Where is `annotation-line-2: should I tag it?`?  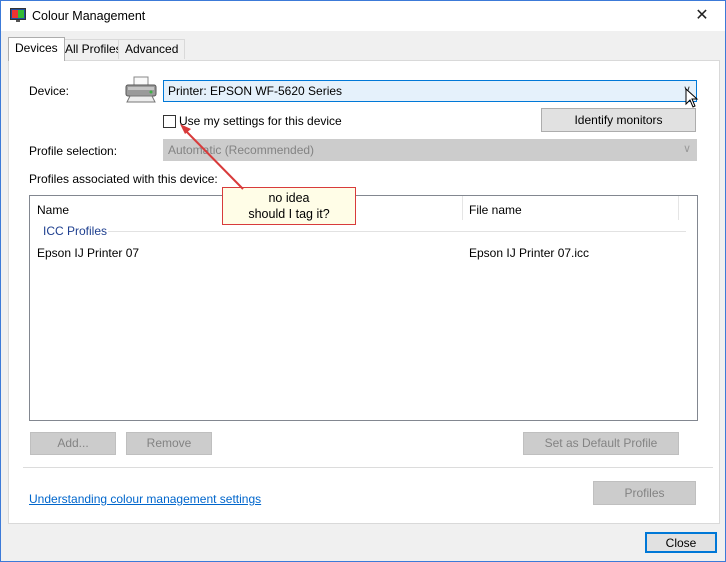 annotation-line-2: should I tag it? is located at coordinates (289, 214).